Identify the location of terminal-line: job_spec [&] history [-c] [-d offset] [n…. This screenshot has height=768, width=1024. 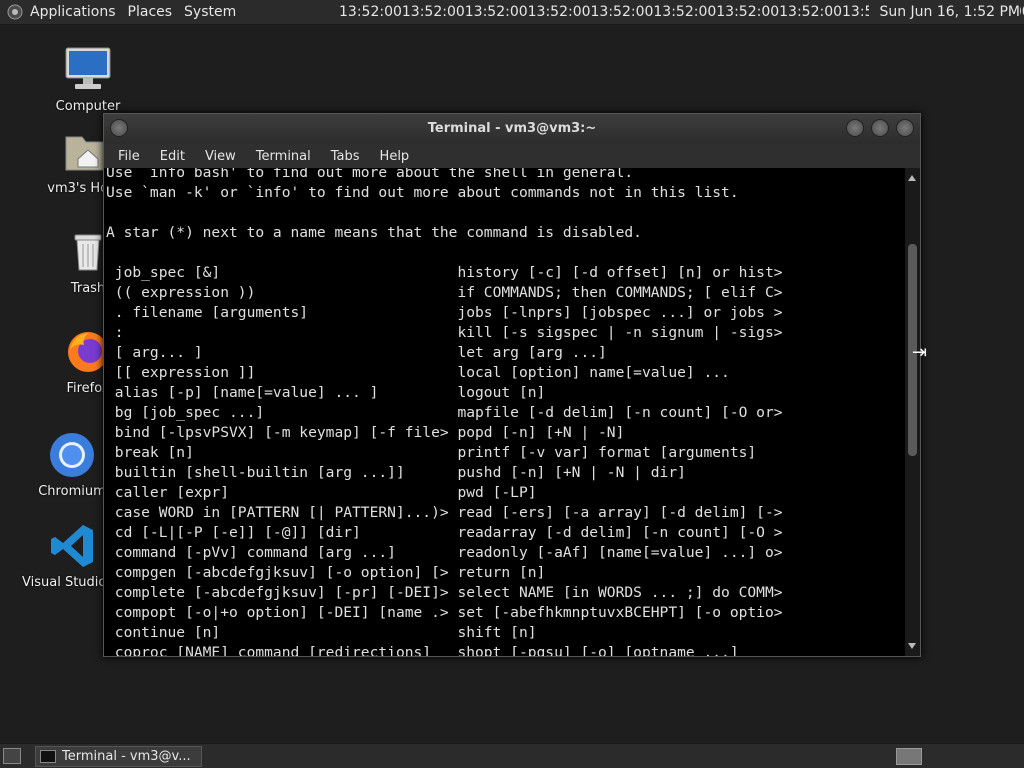
(444, 272).